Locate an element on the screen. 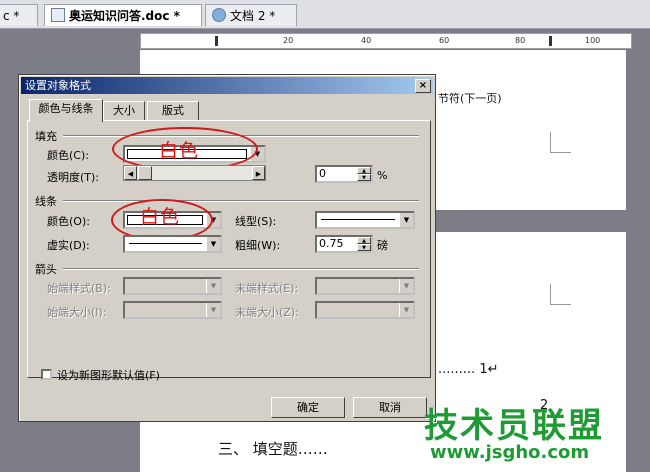 This screenshot has width=650, height=472. site-watermark: 技术员联盟 www.jsgho.com is located at coordinates (534, 435).